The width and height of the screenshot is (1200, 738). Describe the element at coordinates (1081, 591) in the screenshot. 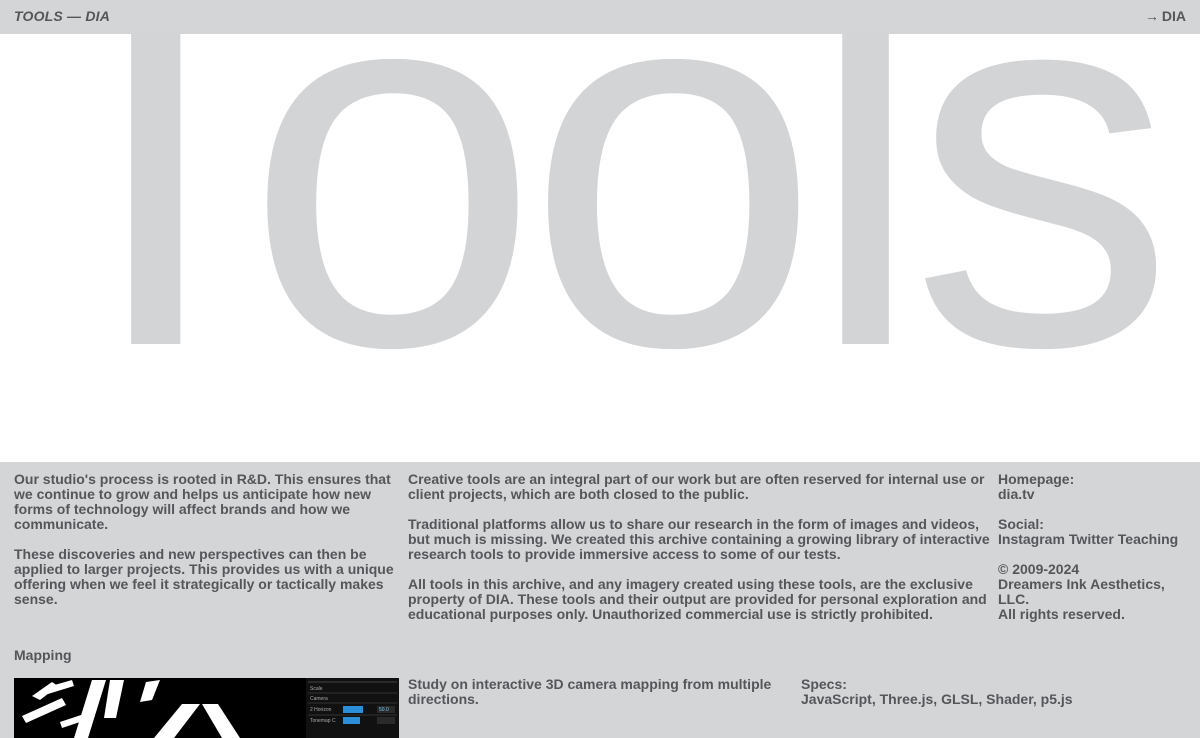

I see `copyright-owner: Dreamers Ink Aesthetics, LLC.` at that location.